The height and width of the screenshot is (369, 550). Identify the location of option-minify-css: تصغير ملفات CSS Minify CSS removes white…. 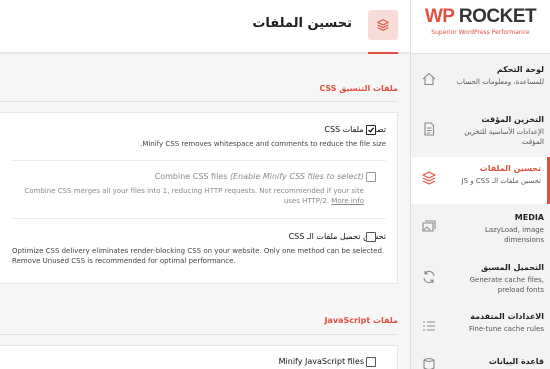
(199, 136).